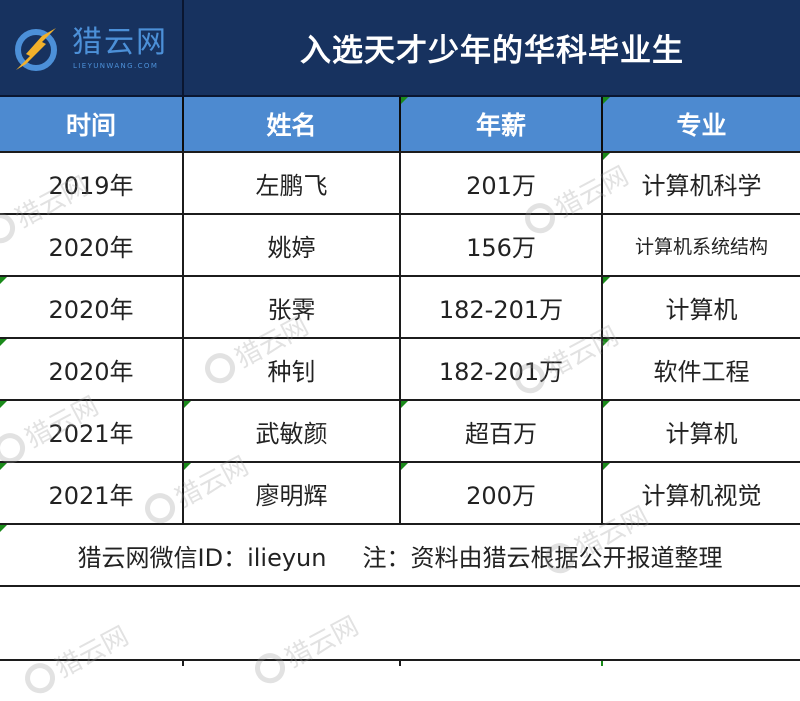  What do you see at coordinates (400, 662) in the screenshot?
I see `next-row-stub` at bounding box center [400, 662].